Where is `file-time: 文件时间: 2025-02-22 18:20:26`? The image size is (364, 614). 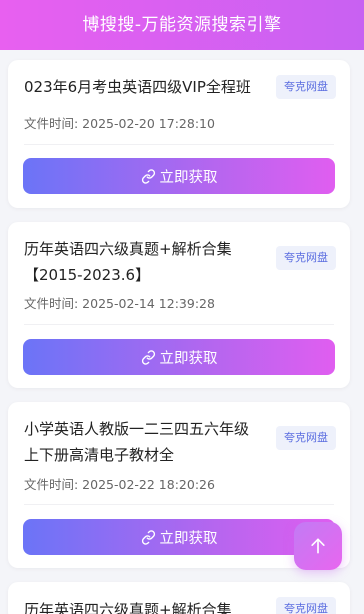 file-time: 文件时间: 2025-02-22 18:20:26 is located at coordinates (119, 484).